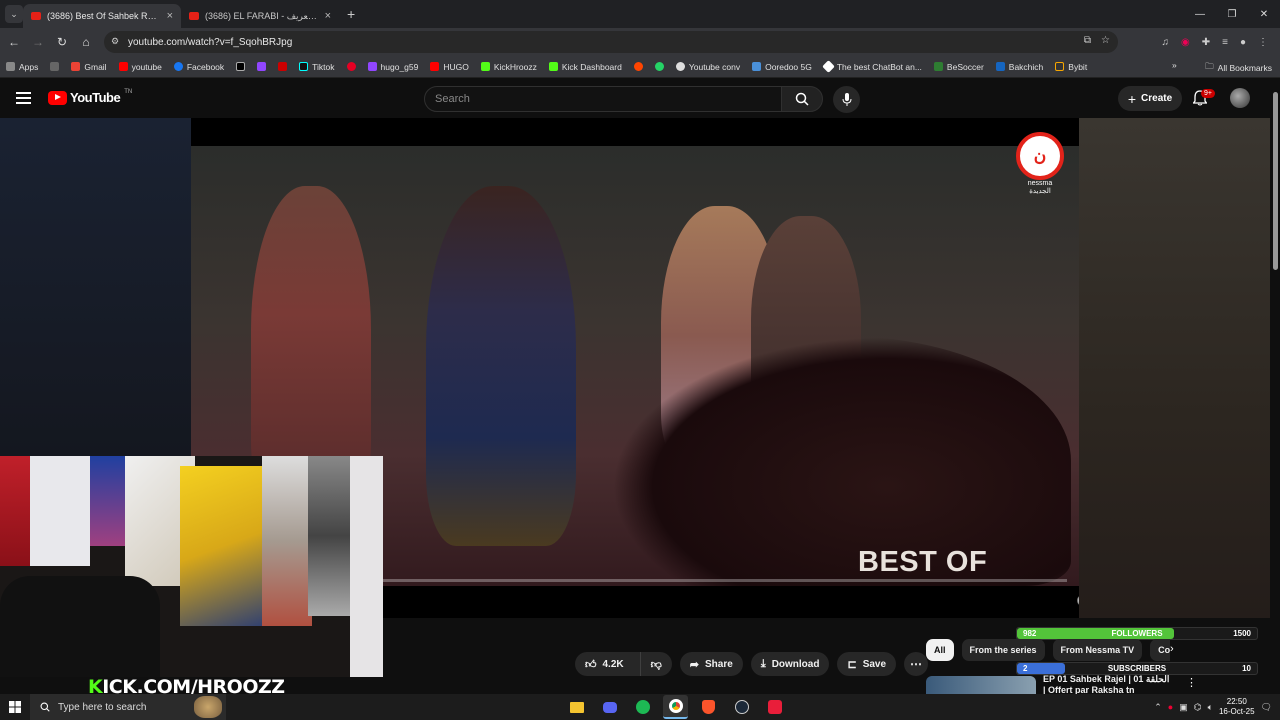 This screenshot has height=720, width=1280. I want to click on shield-icon, so click(283, 66).